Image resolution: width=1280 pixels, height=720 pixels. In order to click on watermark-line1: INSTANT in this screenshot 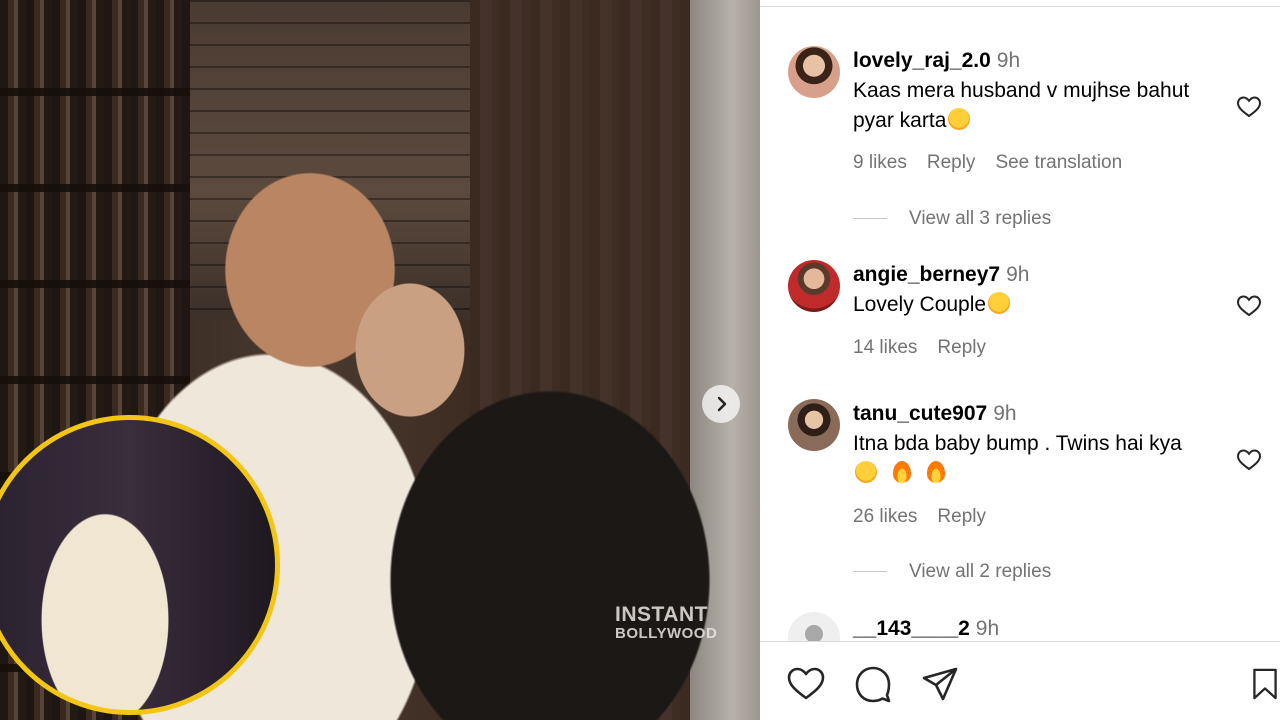, I will do `click(661, 614)`.